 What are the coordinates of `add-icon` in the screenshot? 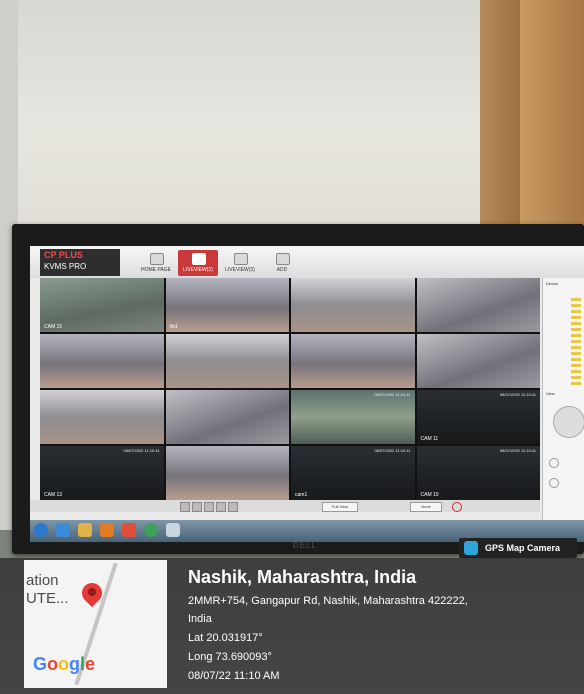 It's located at (283, 259).